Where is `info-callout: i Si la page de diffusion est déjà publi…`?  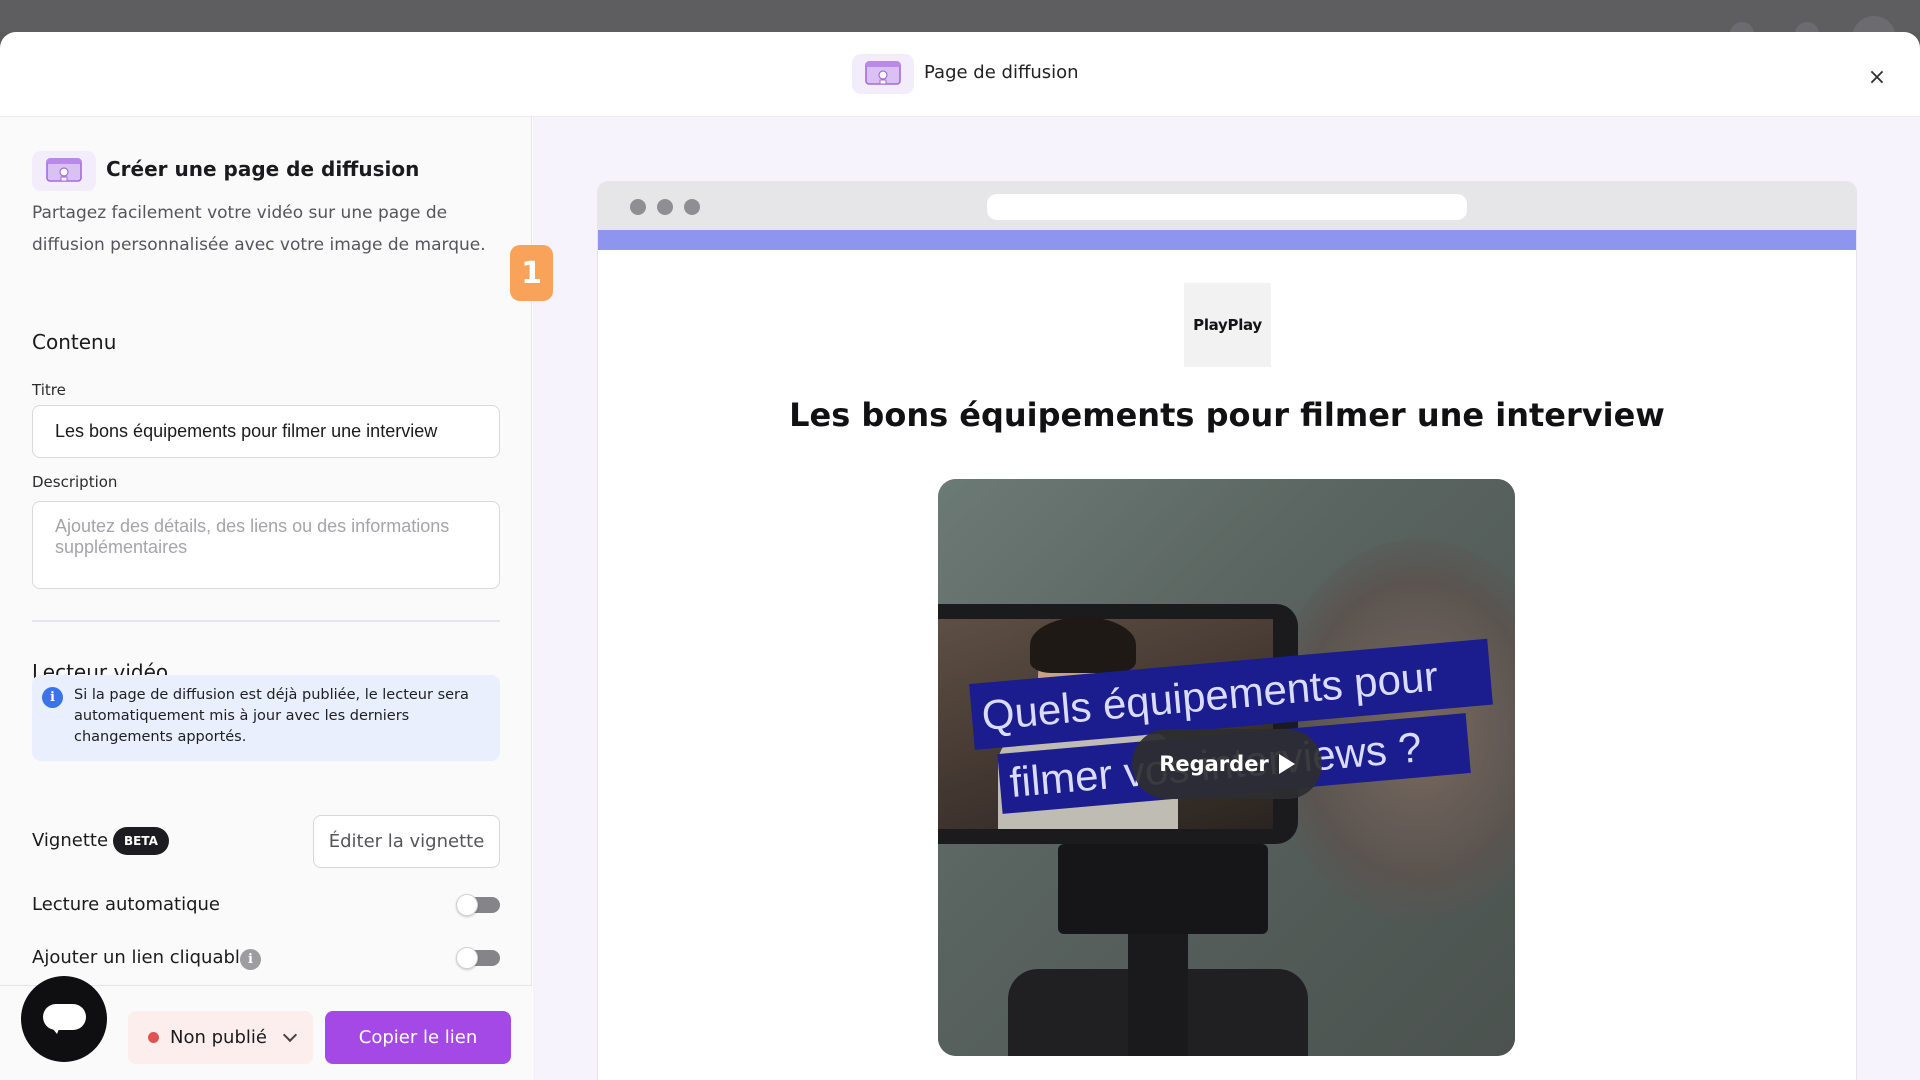
info-callout: i Si la page de diffusion est déjà publi… is located at coordinates (266, 718).